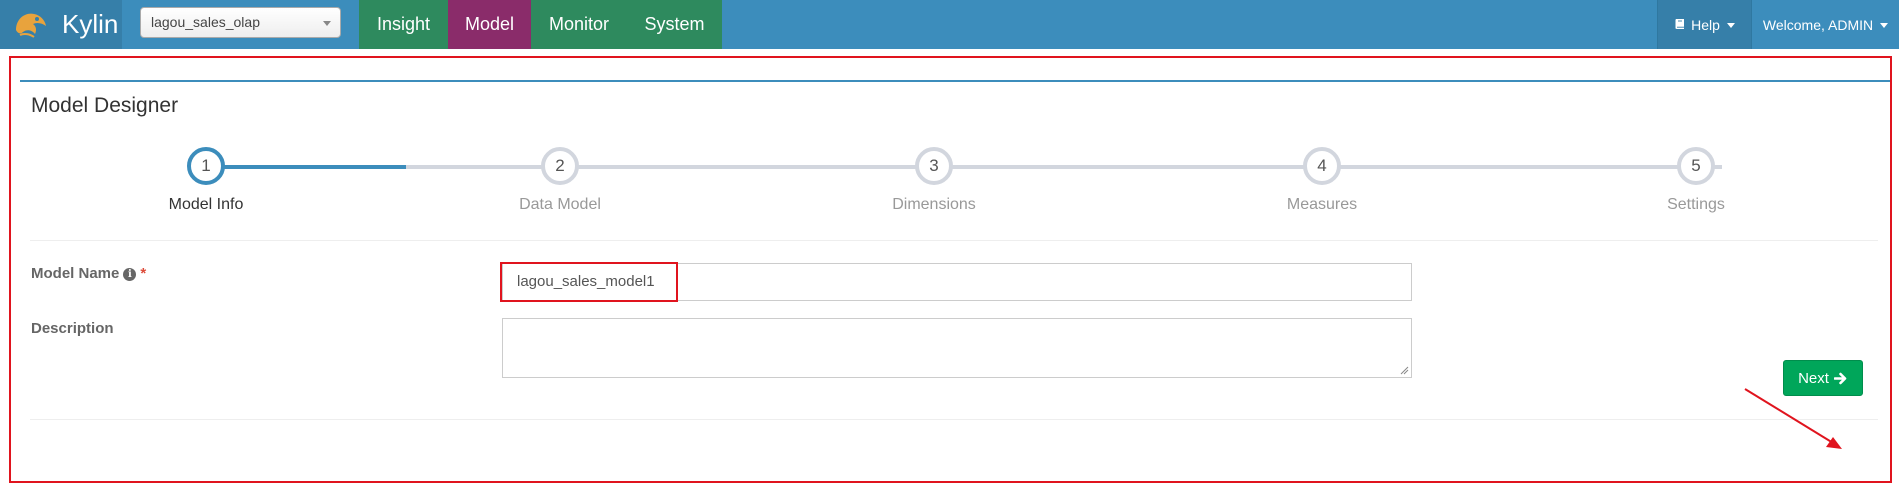  What do you see at coordinates (489, 24) in the screenshot?
I see `tab-model: Model` at bounding box center [489, 24].